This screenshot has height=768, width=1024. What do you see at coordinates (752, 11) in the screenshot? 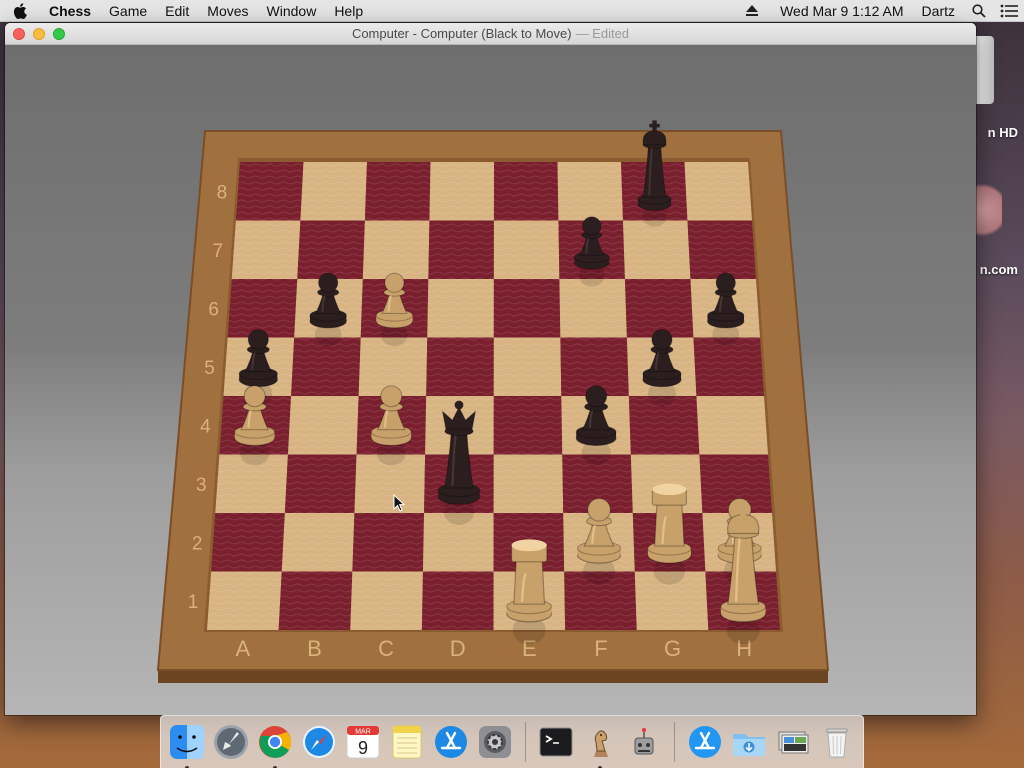
I see `eject-icon` at bounding box center [752, 11].